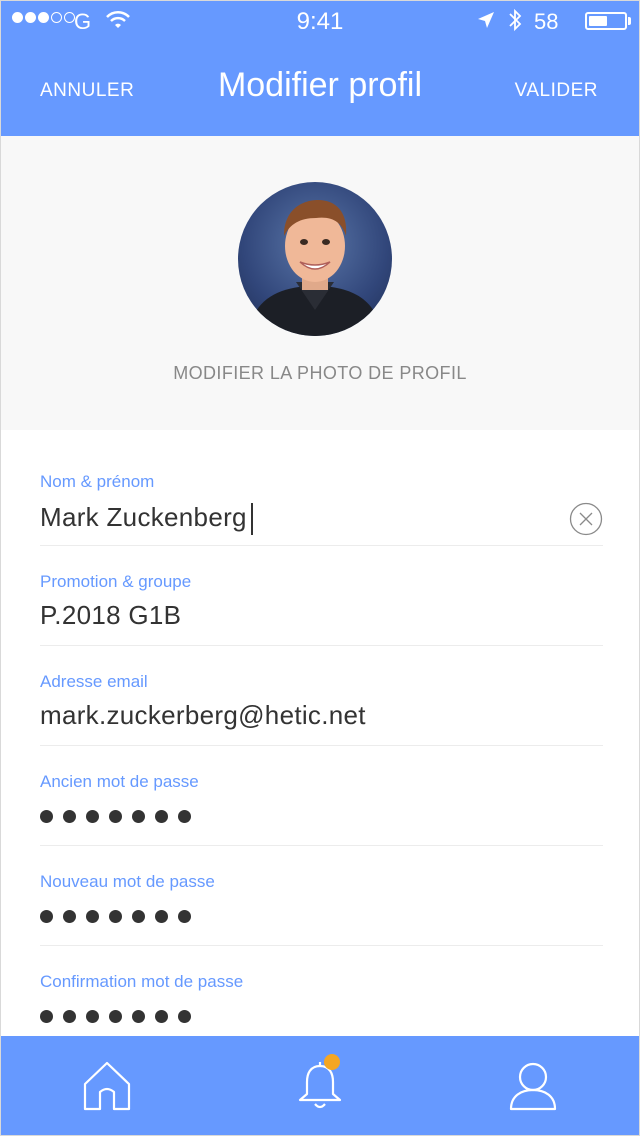  Describe the element at coordinates (315, 268) in the screenshot. I see `avatar-portrait-icon` at that location.